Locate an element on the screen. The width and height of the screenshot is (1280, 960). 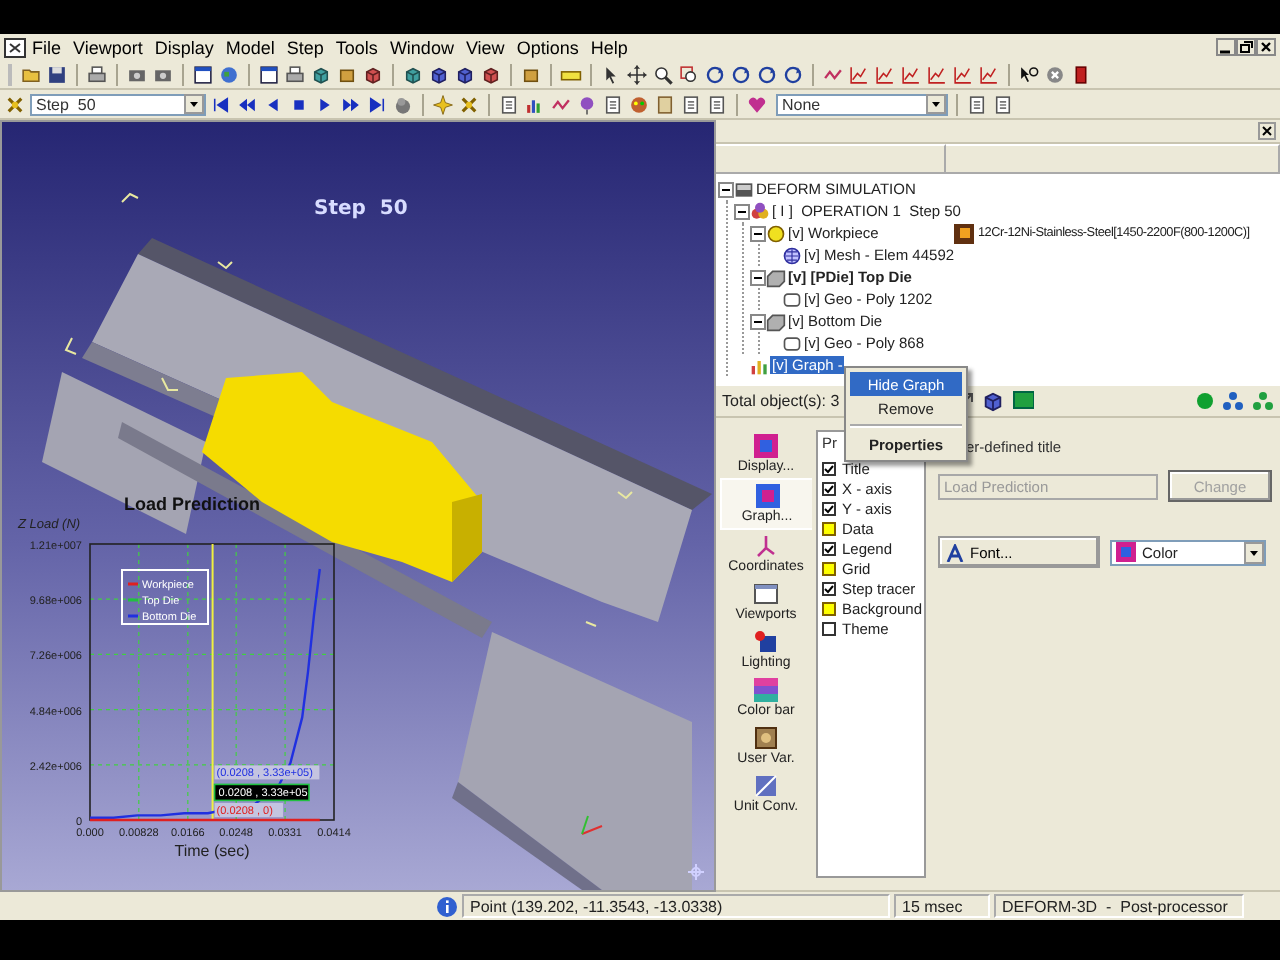
zoom-box-icon is located at coordinates (689, 74).